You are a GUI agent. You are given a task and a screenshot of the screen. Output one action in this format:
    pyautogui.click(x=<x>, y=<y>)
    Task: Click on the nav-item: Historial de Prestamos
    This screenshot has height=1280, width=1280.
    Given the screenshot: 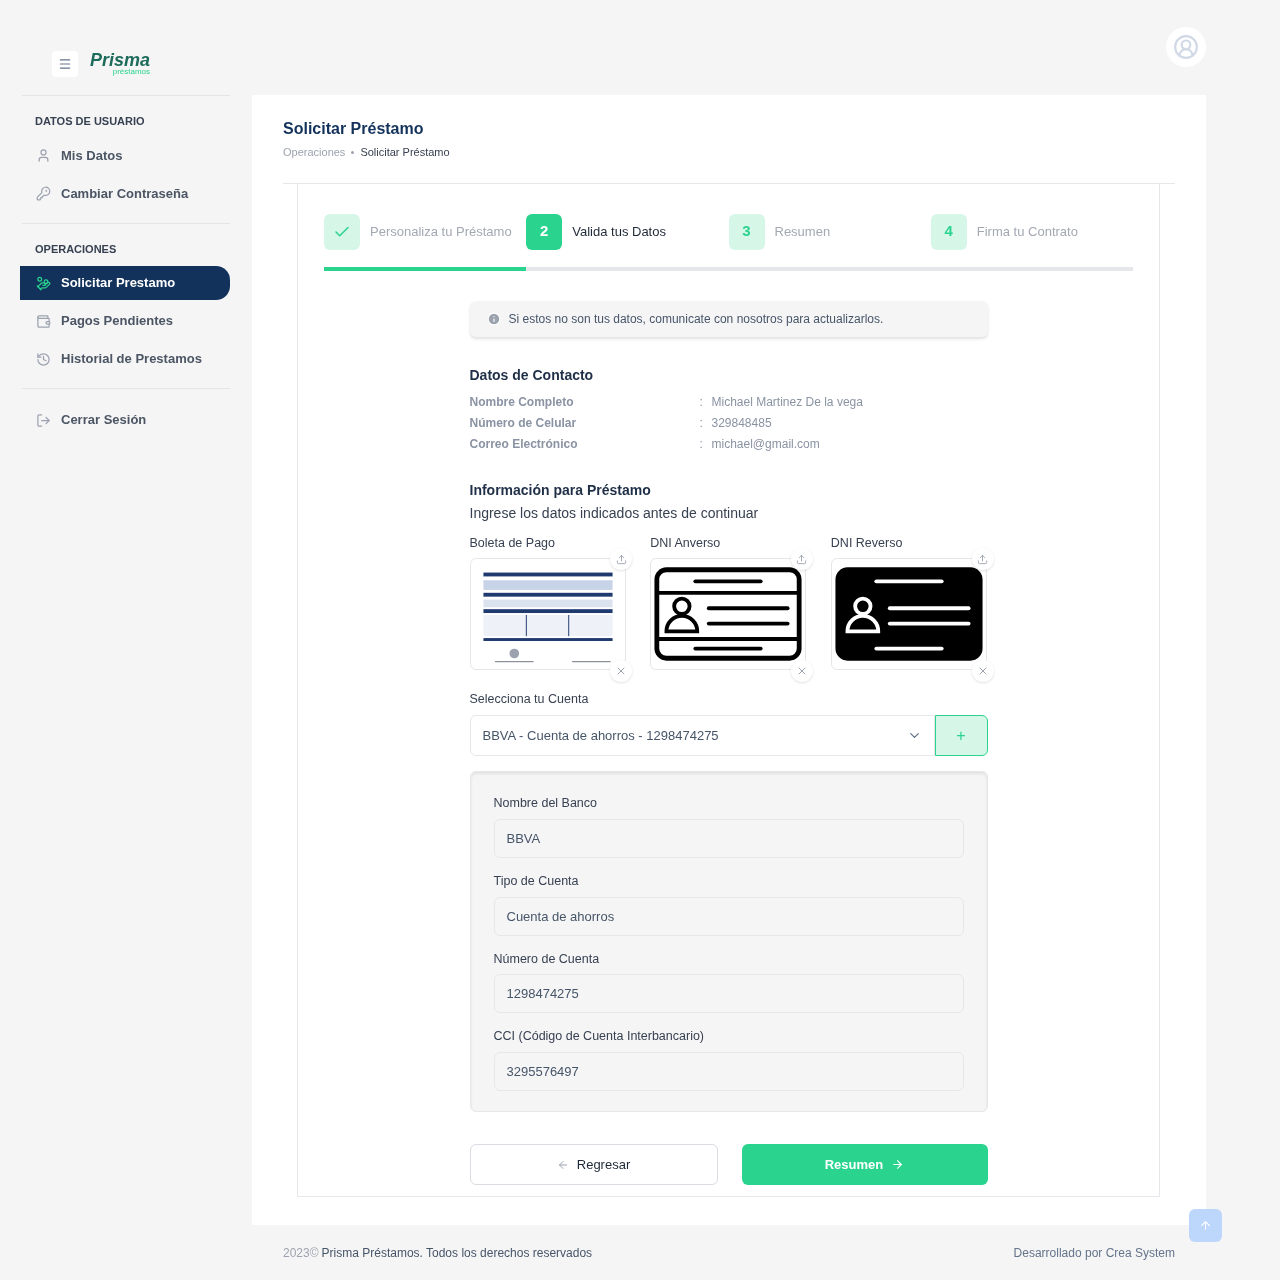 What is the action you would take?
    pyautogui.click(x=126, y=359)
    